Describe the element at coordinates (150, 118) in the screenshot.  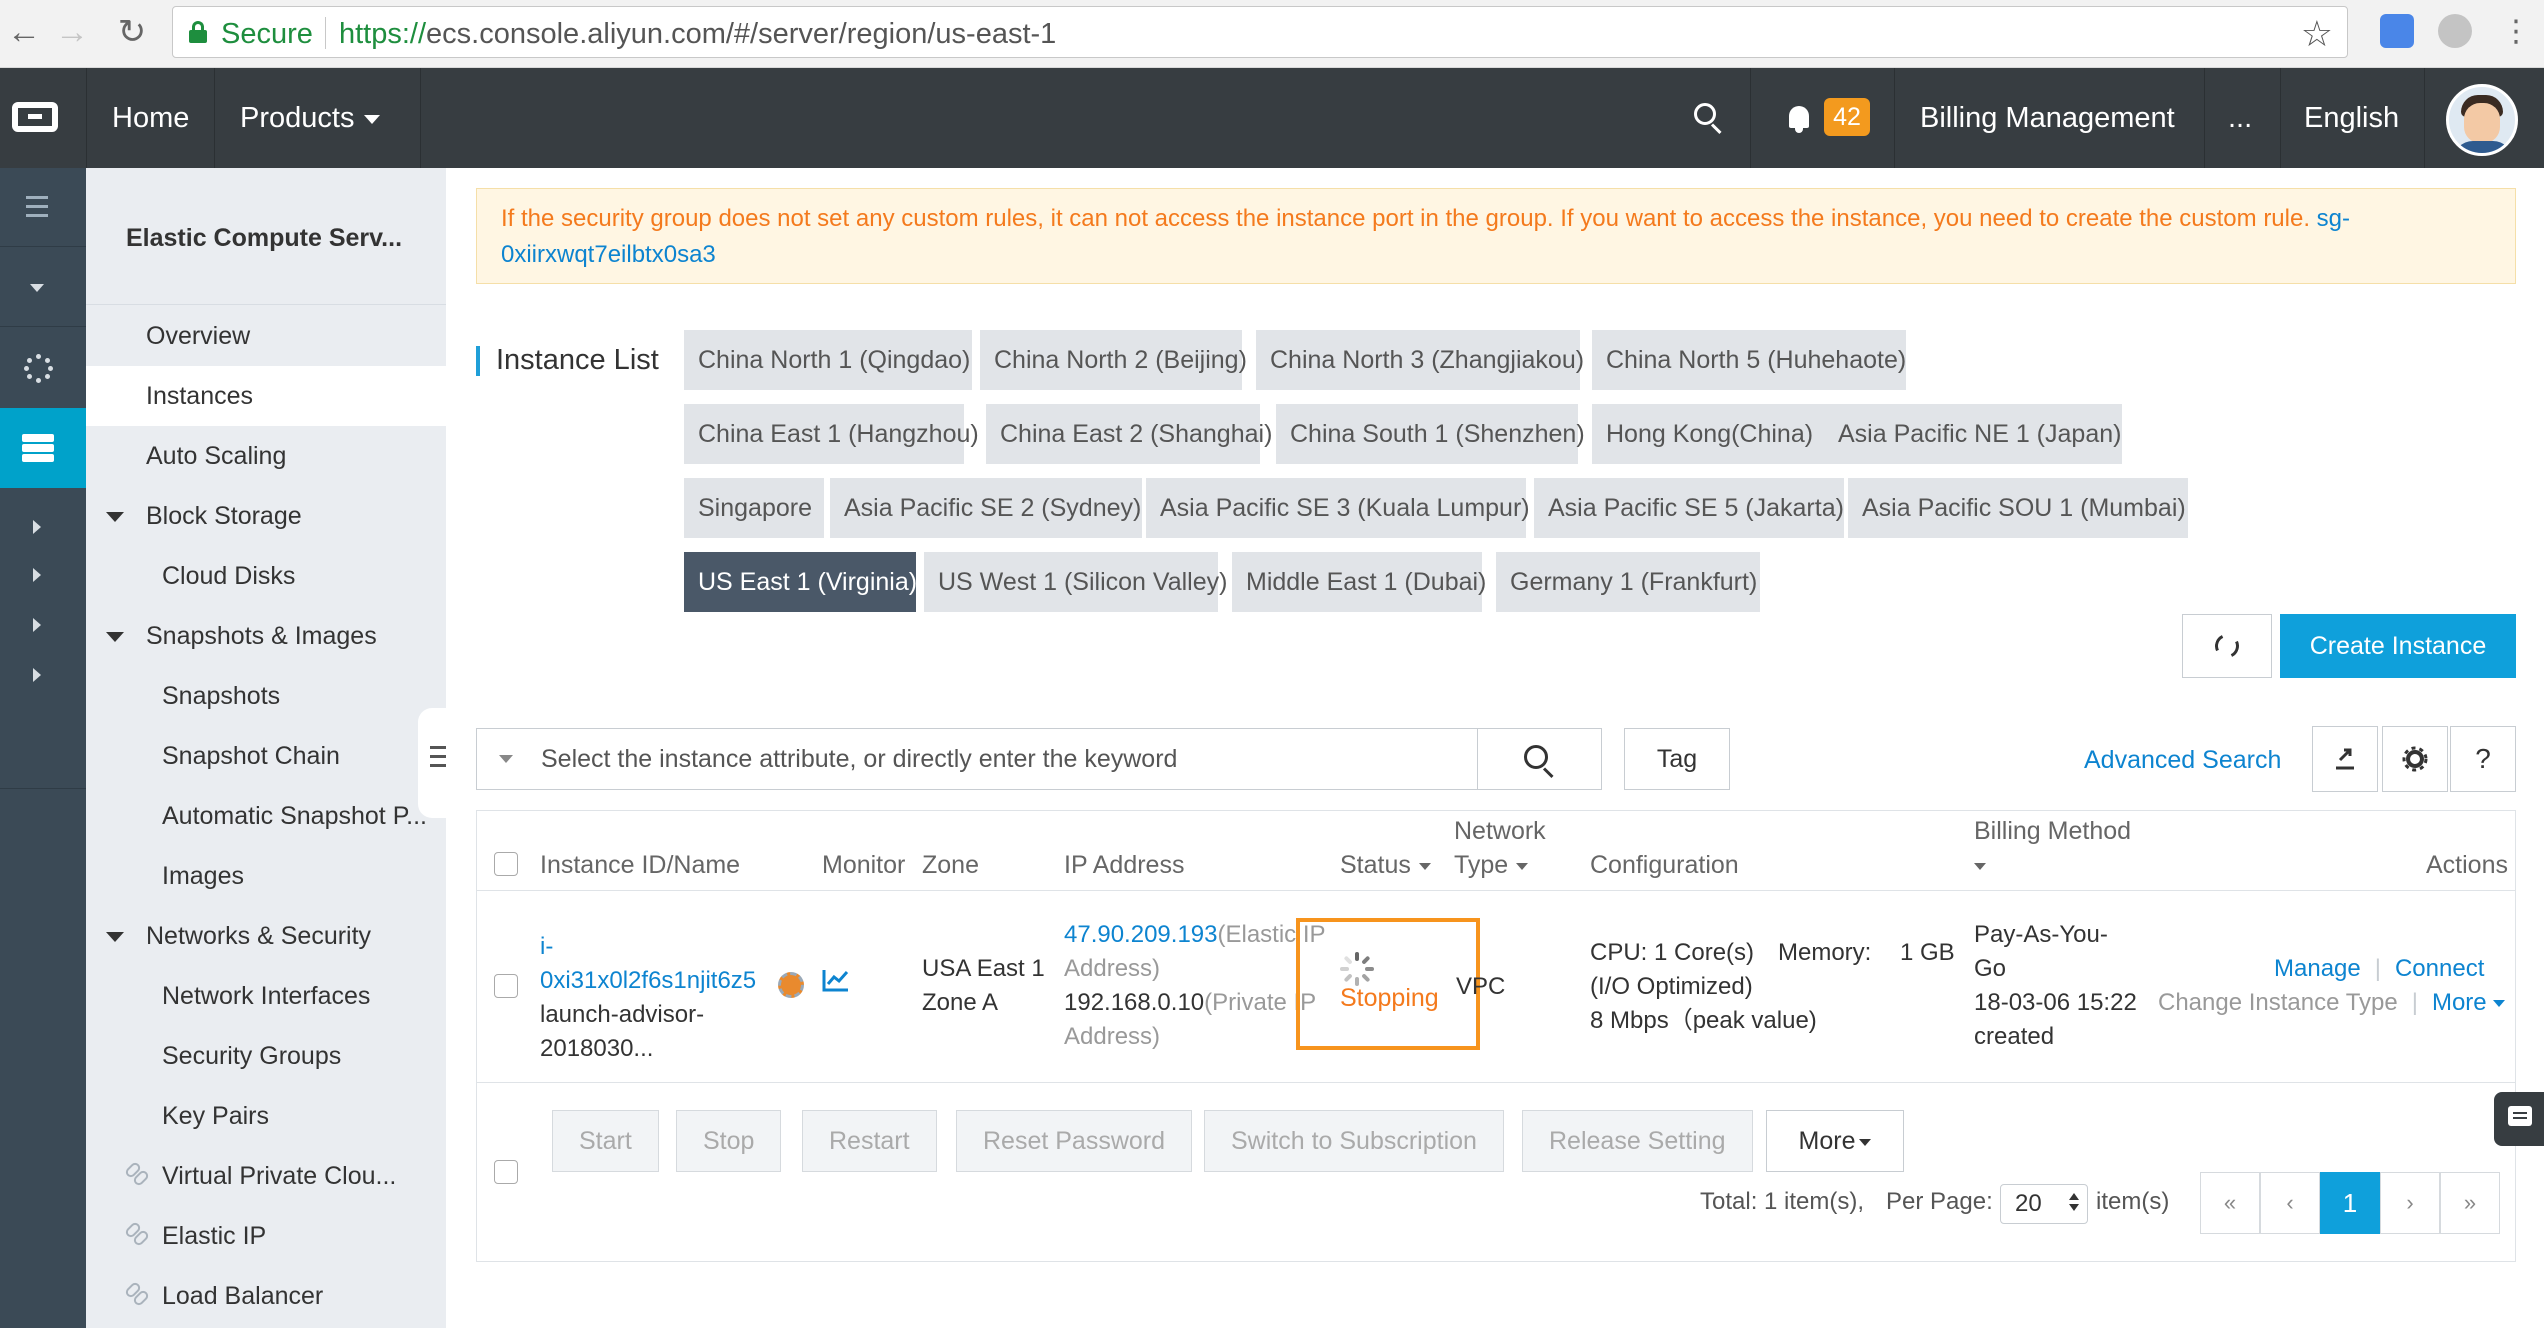
I see `nav-home: Home` at that location.